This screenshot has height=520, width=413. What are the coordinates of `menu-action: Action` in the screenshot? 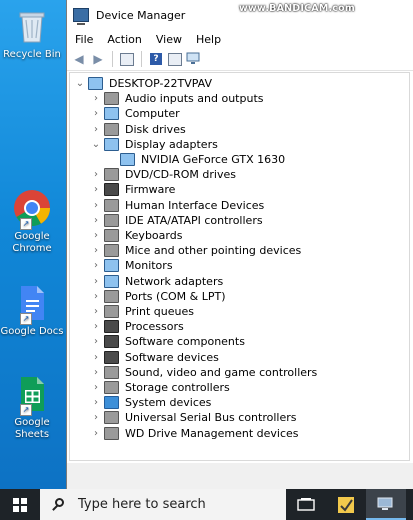 It's located at (124, 39).